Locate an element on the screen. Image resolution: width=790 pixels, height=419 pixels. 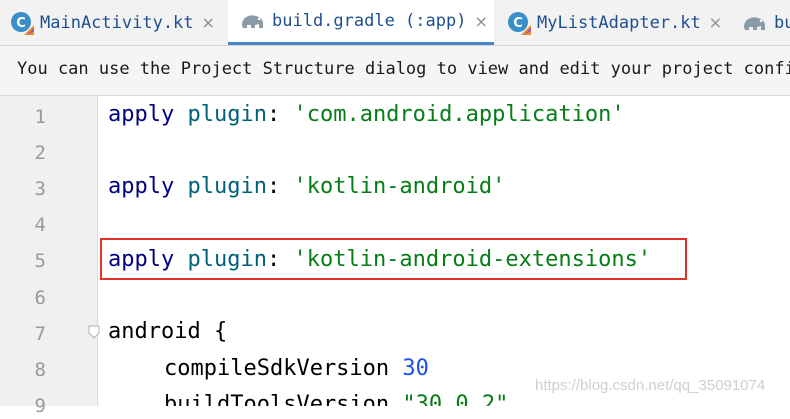
line-number: 2 is located at coordinates (40, 153).